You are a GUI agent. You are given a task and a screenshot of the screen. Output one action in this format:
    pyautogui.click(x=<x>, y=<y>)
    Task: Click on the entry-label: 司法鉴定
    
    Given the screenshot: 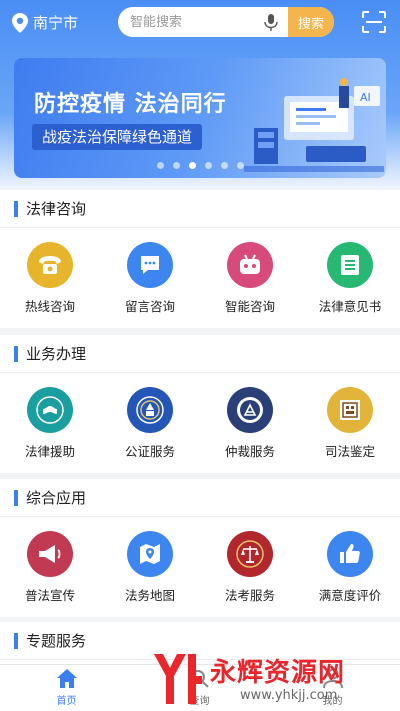 What is the action you would take?
    pyautogui.click(x=349, y=451)
    